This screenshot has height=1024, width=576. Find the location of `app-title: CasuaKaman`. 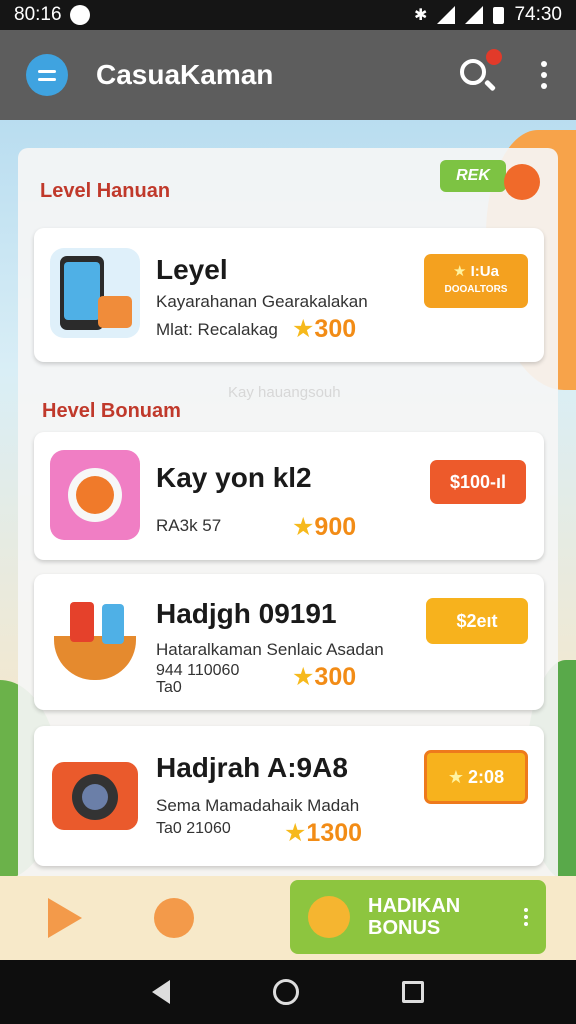

app-title: CasuaKaman is located at coordinates (185, 74).